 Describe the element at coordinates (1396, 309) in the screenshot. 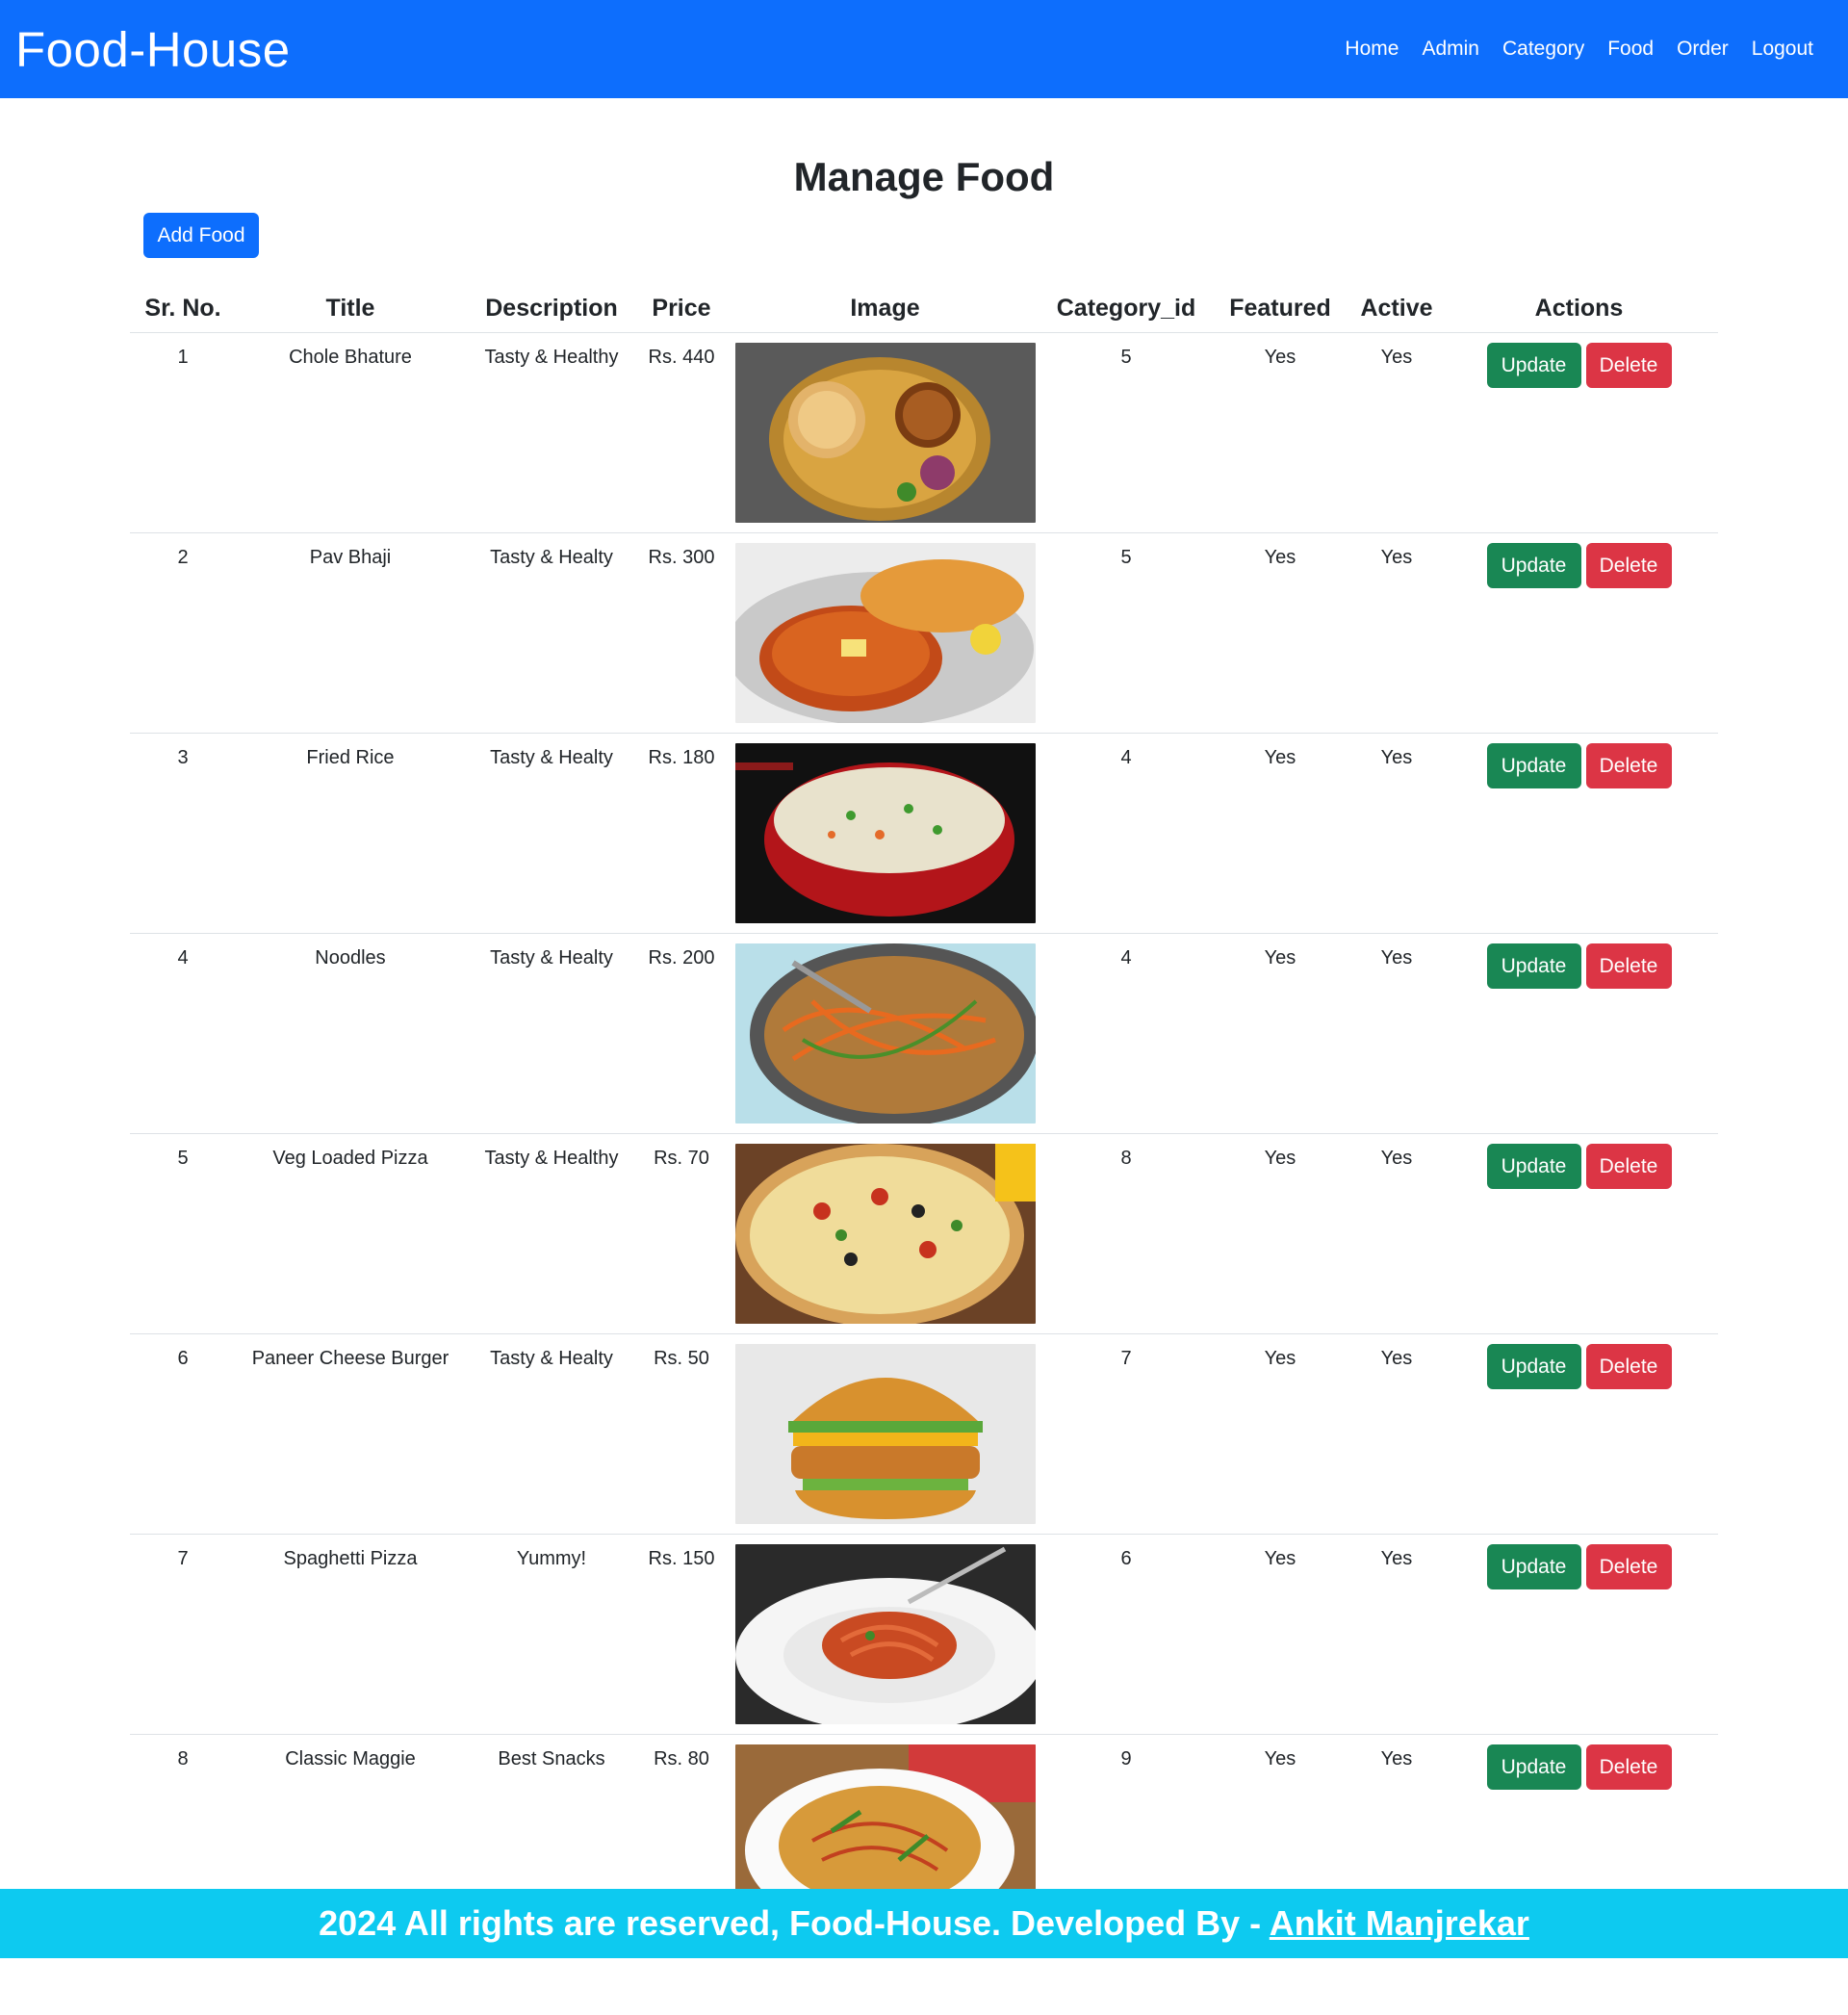

I see `header-active: Active` at that location.